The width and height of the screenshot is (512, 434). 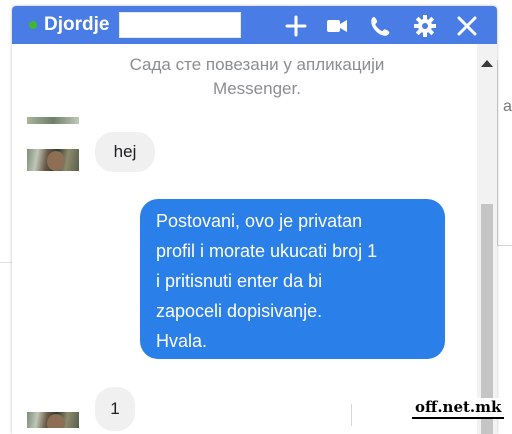 I want to click on contact-name: Djordje, so click(x=76, y=25).